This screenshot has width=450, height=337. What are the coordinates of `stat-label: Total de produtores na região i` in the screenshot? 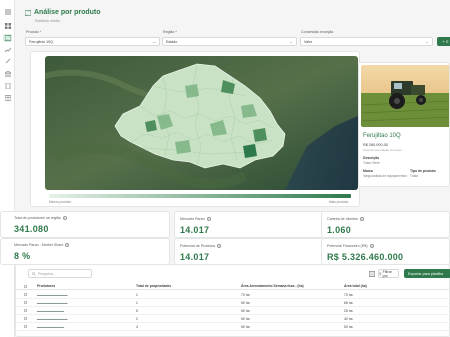 It's located at (40, 218).